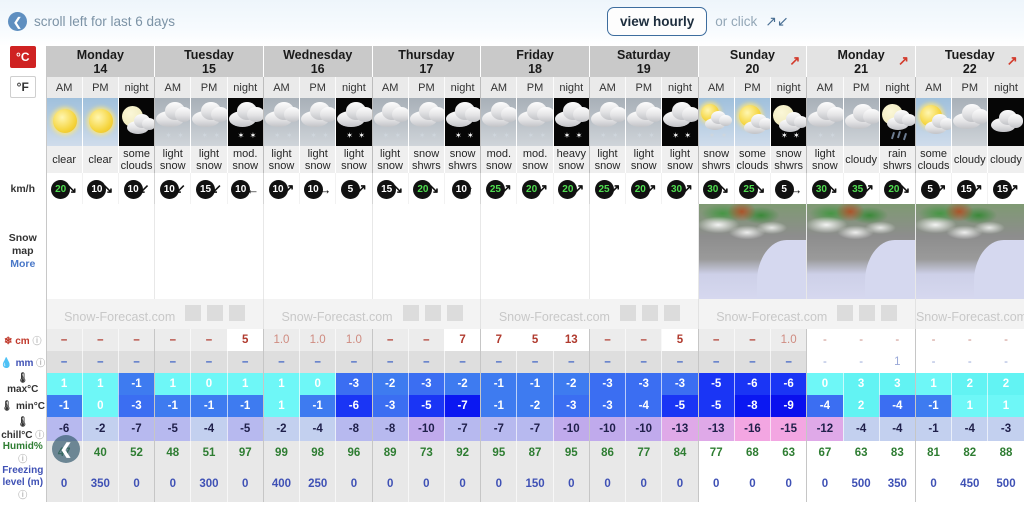 The image size is (1024, 529). What do you see at coordinates (861, 62) in the screenshot?
I see `day-header-monday-21: Monday 21 ↗` at bounding box center [861, 62].